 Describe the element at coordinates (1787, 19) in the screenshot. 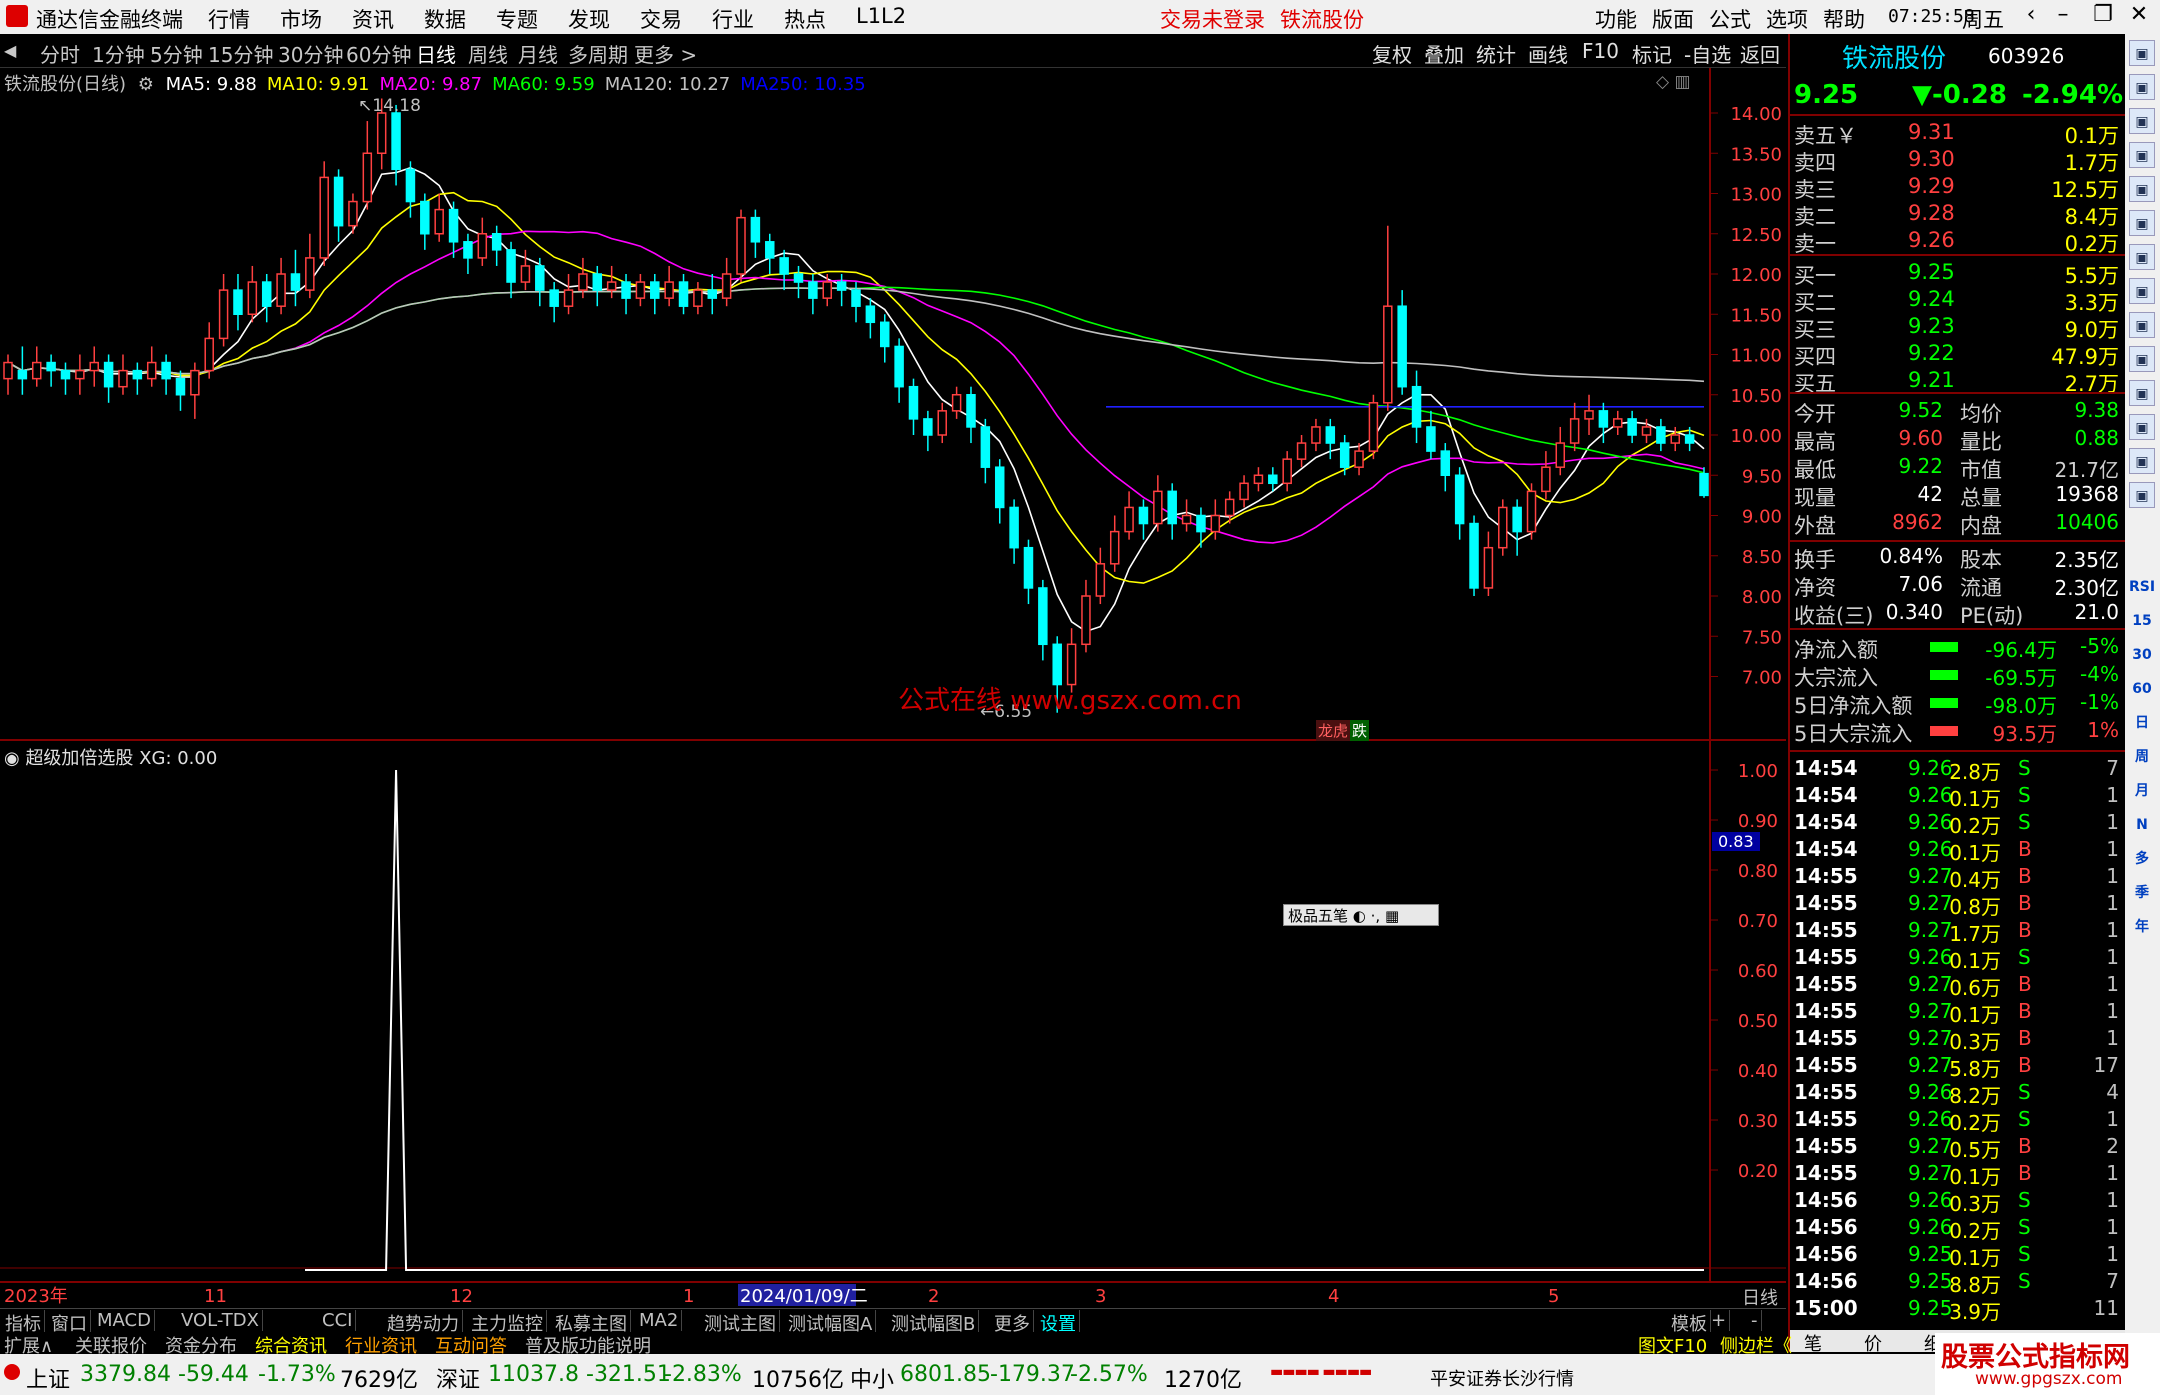

I see `menu-item-xuanxiang: 选项` at that location.